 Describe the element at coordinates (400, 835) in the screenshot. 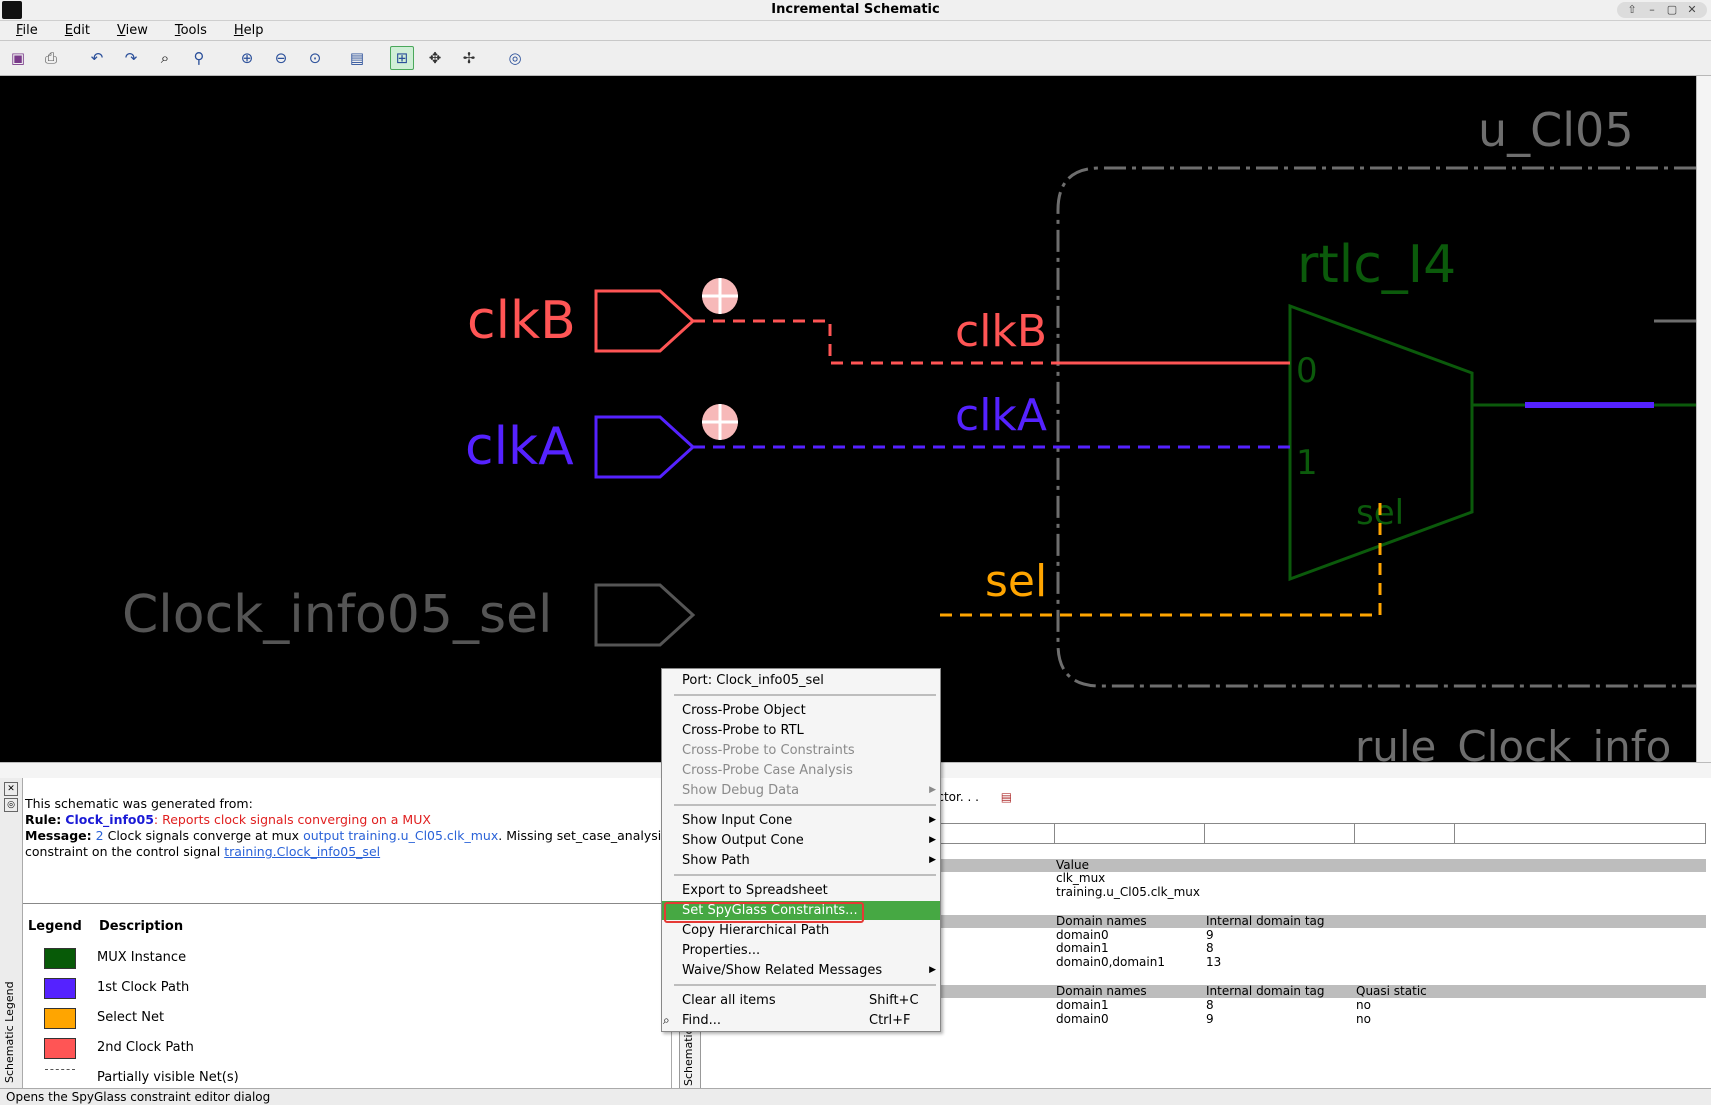

I see `mux-output-link: output training.u_Cl05.clk_mux` at that location.